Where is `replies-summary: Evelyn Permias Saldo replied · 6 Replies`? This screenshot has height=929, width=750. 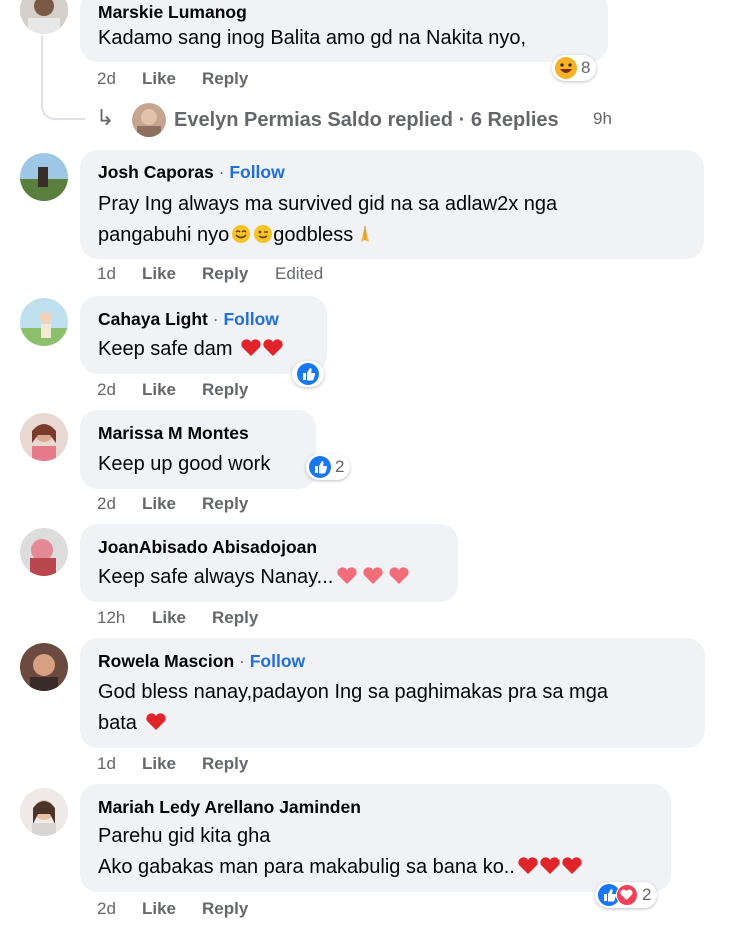
replies-summary: Evelyn Permias Saldo replied · 6 Replies is located at coordinates (366, 120).